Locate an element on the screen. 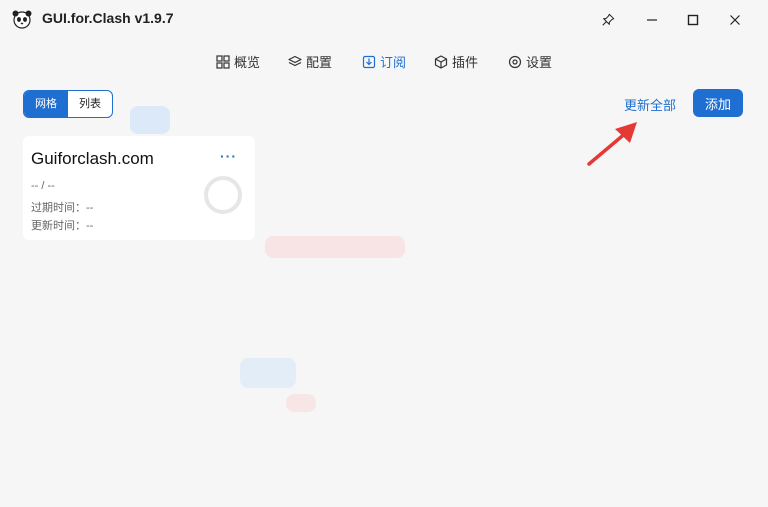  minimize-icon is located at coordinates (652, 20).